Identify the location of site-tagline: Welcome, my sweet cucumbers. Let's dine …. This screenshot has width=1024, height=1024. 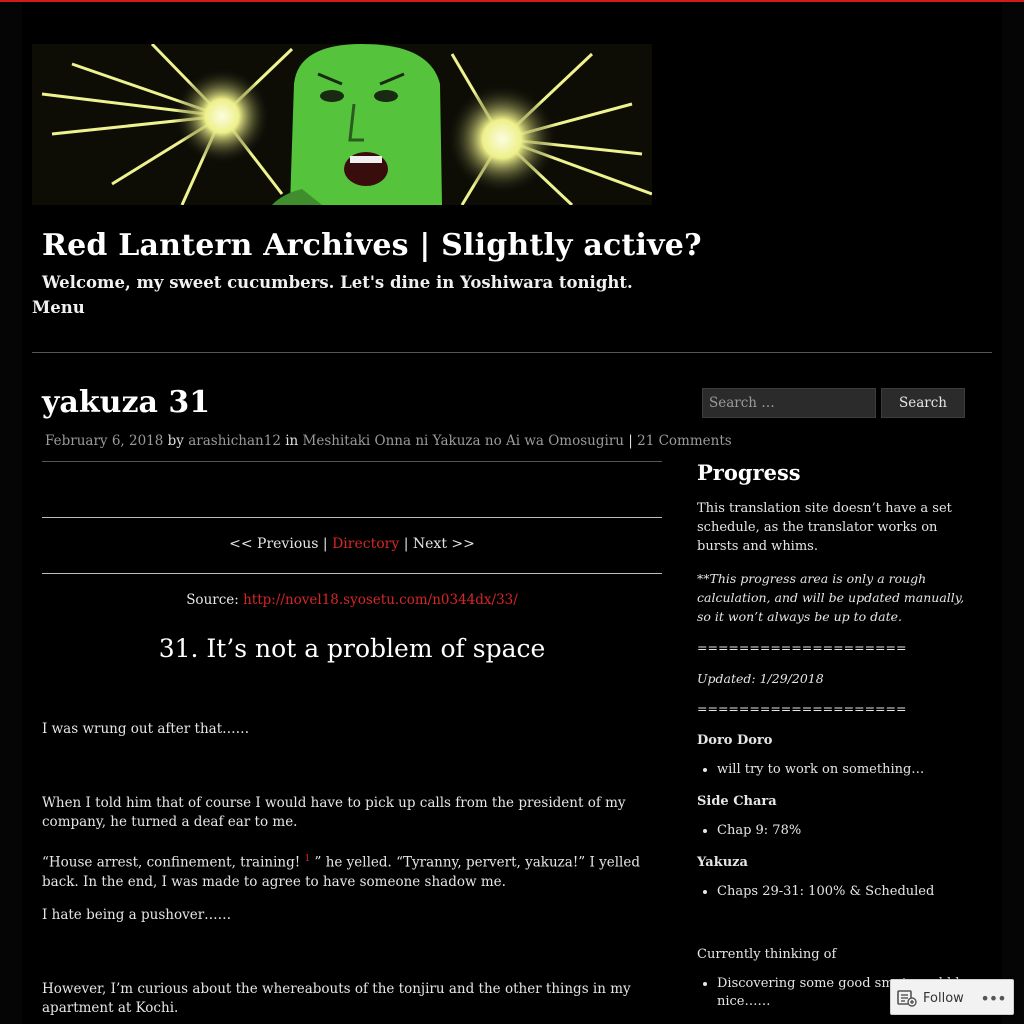
(337, 282).